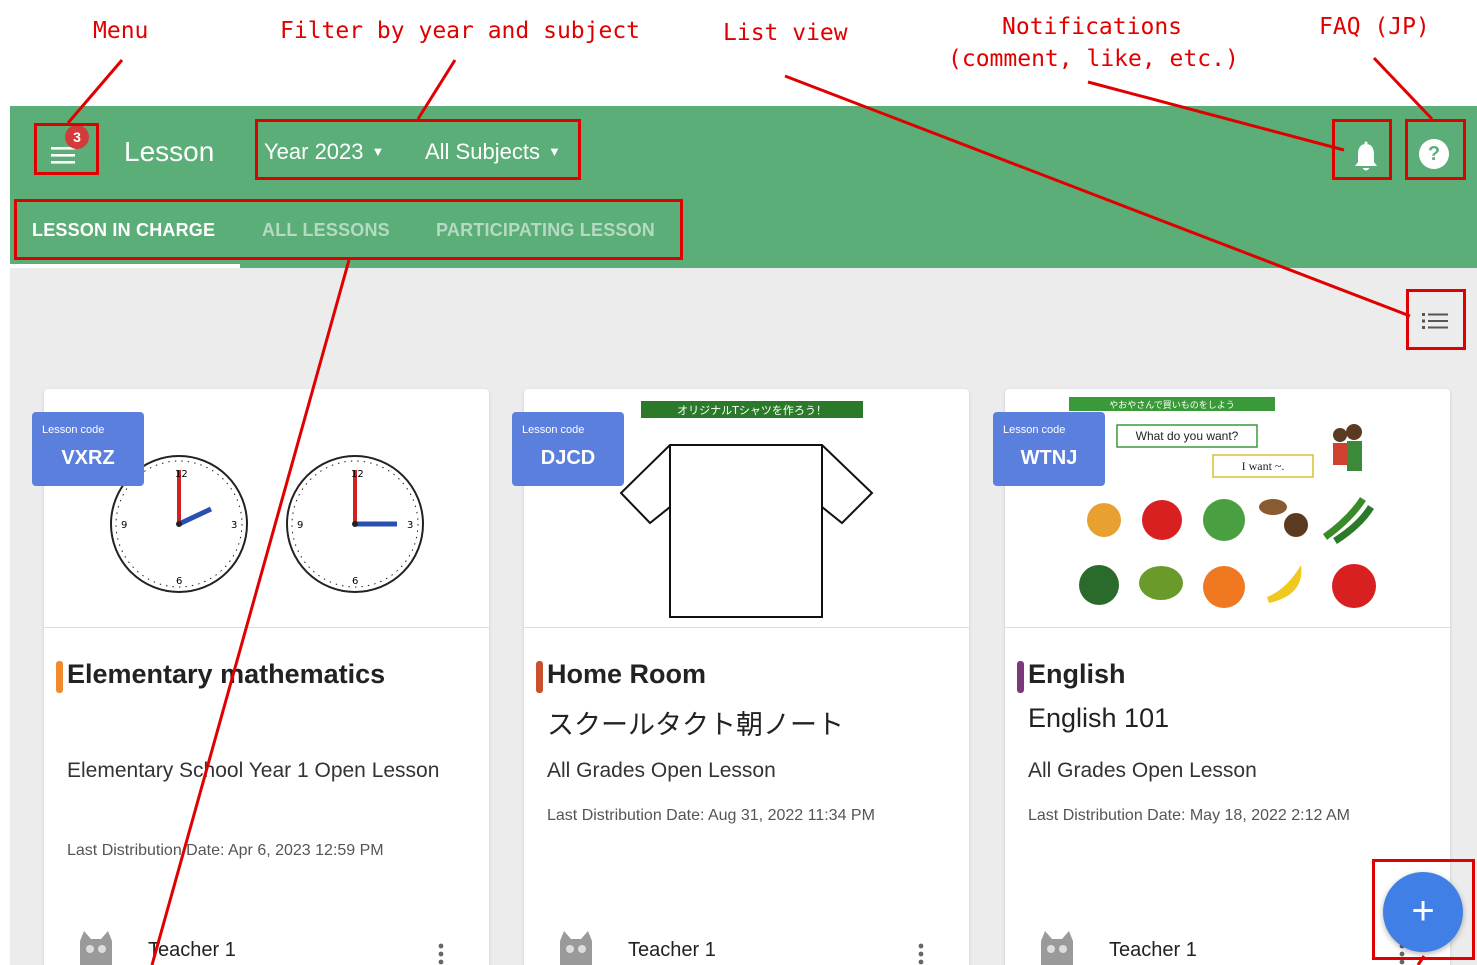 This screenshot has height=965, width=1477. What do you see at coordinates (1099, 718) in the screenshot?
I see `lesson-name: English 101` at bounding box center [1099, 718].